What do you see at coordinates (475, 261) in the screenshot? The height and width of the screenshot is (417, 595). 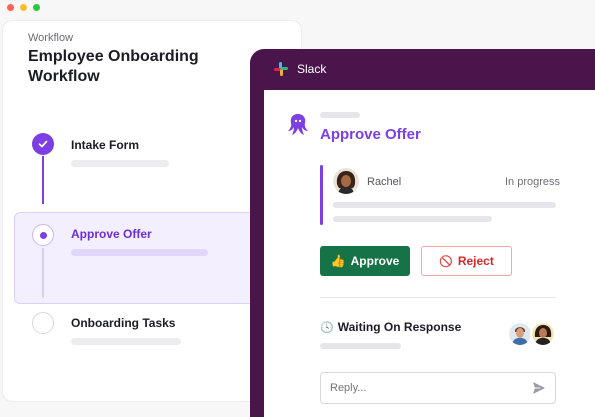 I see `reject-label: Reject` at bounding box center [475, 261].